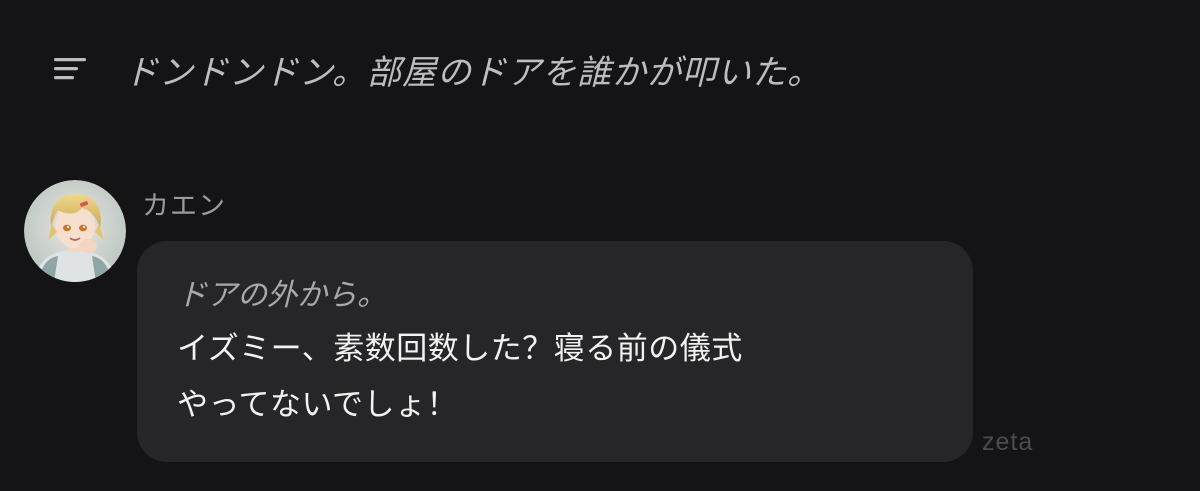  What do you see at coordinates (70, 69) in the screenshot?
I see `menu-icon` at bounding box center [70, 69].